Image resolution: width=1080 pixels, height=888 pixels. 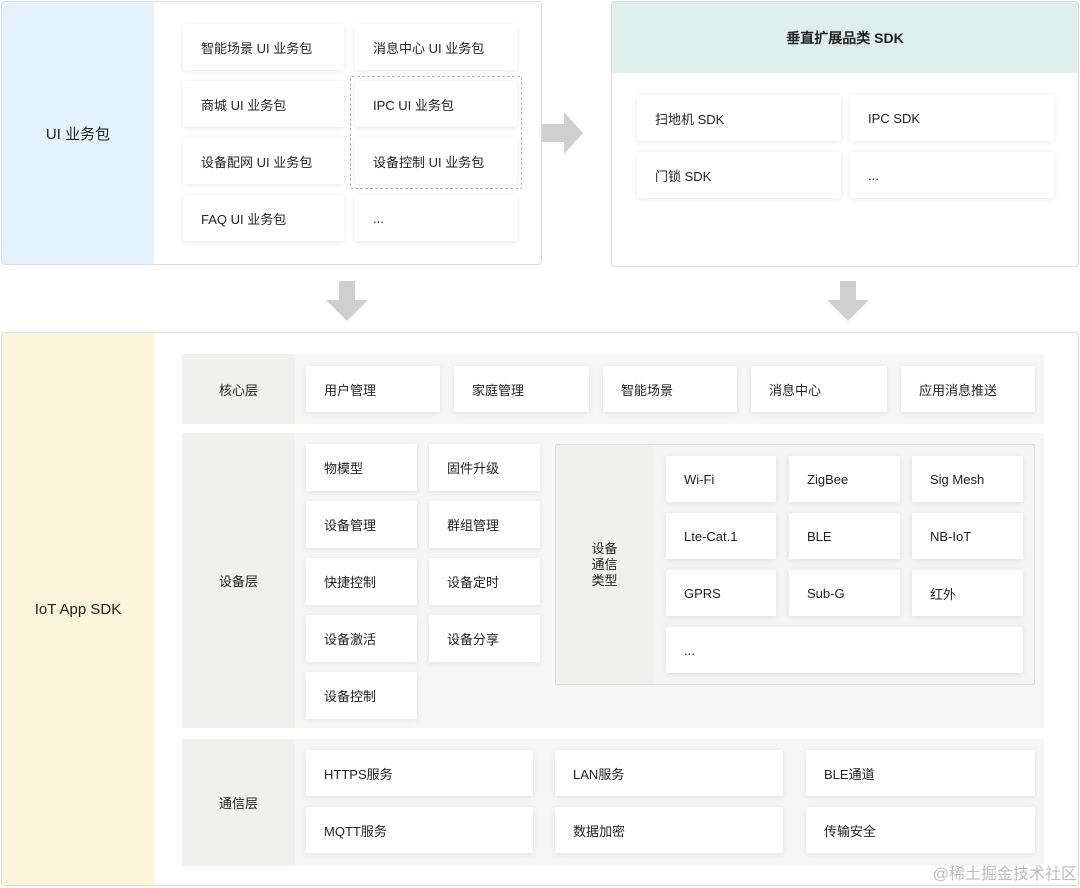 I want to click on comm-type-item: BLE, so click(x=844, y=536).